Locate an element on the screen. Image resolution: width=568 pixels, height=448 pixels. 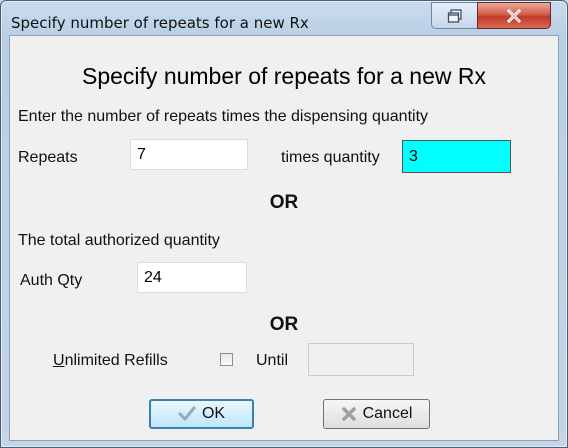
times-quantity-label: times quantity is located at coordinates (330, 157).